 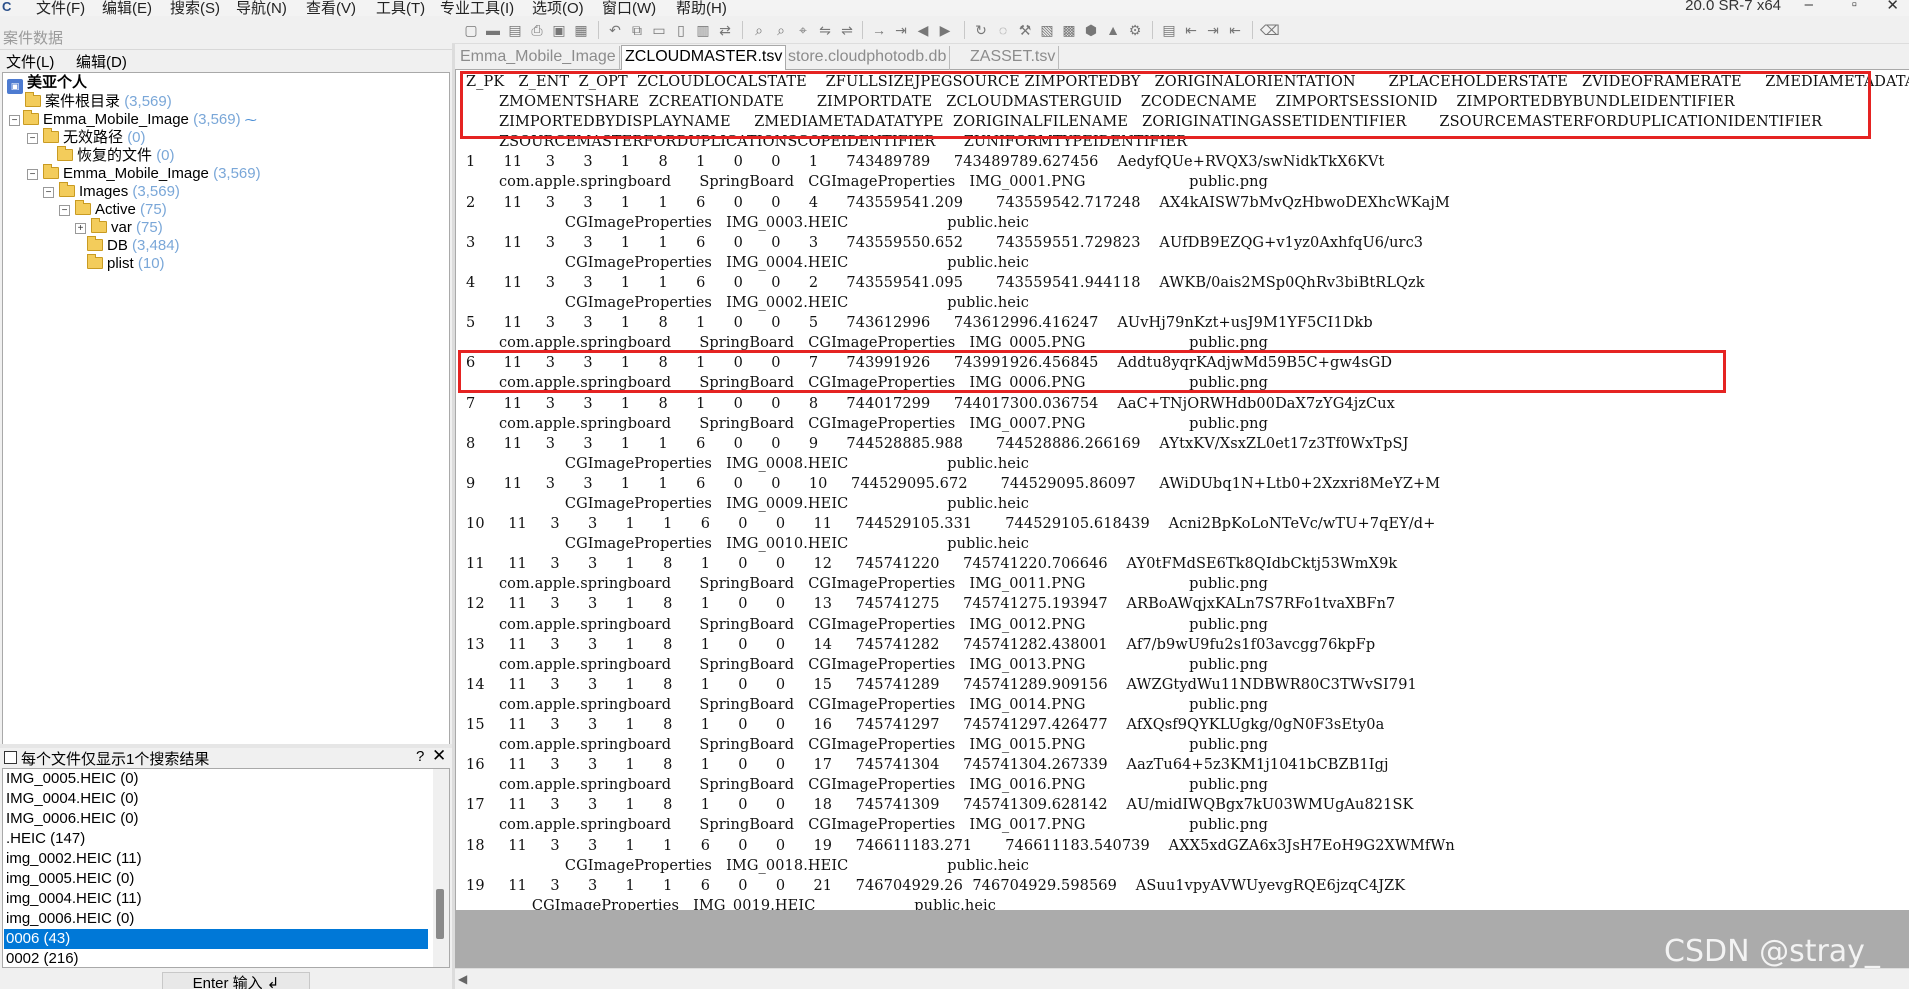 I want to click on menu-navigate: 导航(N), so click(x=261, y=8).